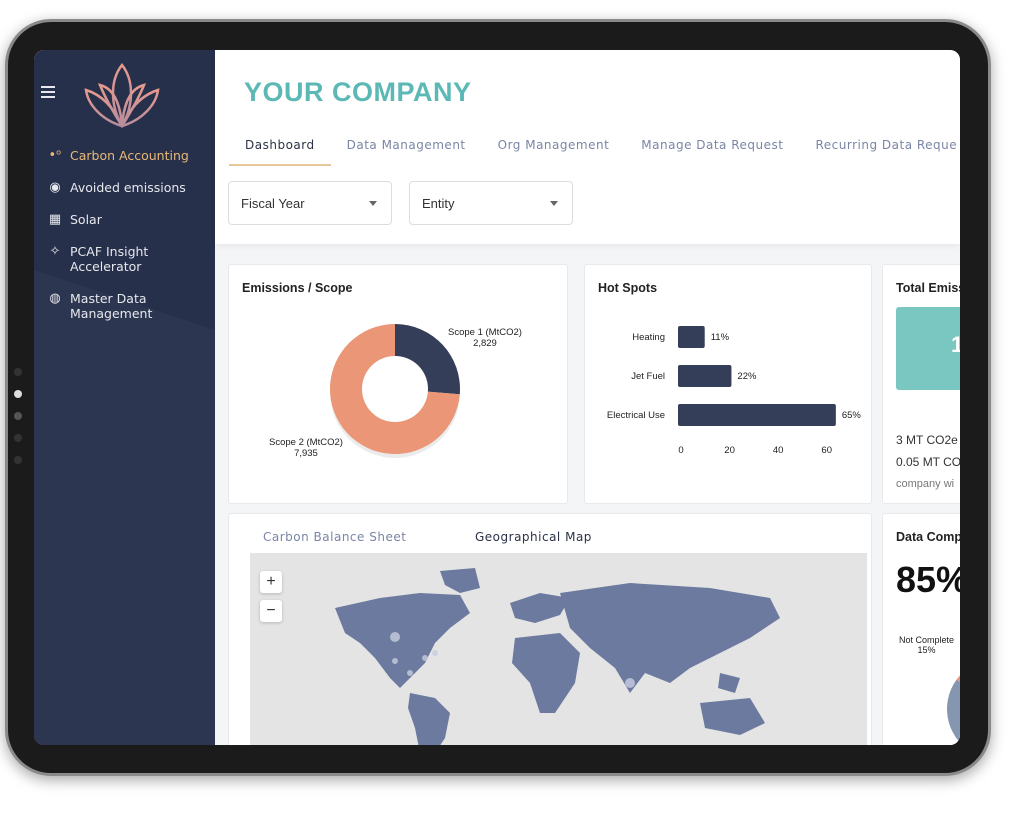 This screenshot has height=820, width=1024. Describe the element at coordinates (927, 640) in the screenshot. I see `not-complete-name: Not Complete` at that location.